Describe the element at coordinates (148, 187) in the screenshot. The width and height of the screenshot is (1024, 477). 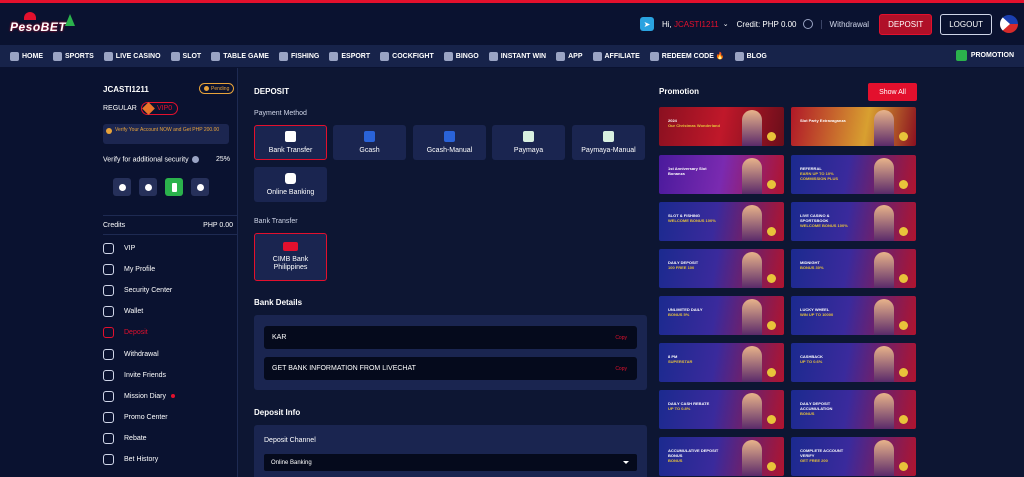
I see `verify-bank-button` at that location.